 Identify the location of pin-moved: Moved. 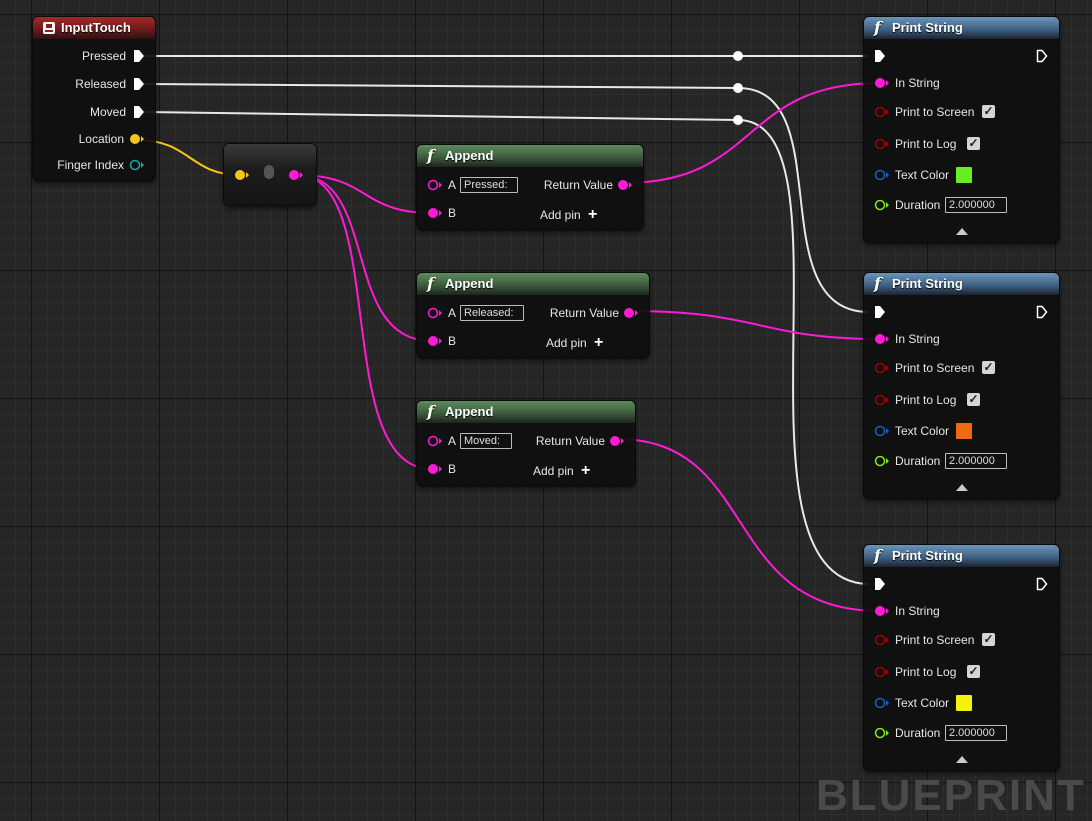
(94, 112).